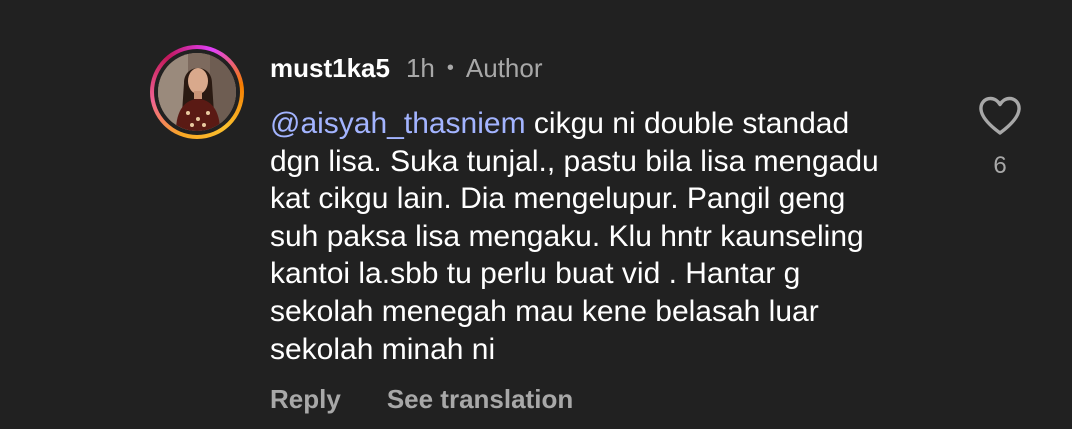 The width and height of the screenshot is (1072, 429). What do you see at coordinates (383, 349) in the screenshot?
I see `comment-line: sekolah minah ni` at bounding box center [383, 349].